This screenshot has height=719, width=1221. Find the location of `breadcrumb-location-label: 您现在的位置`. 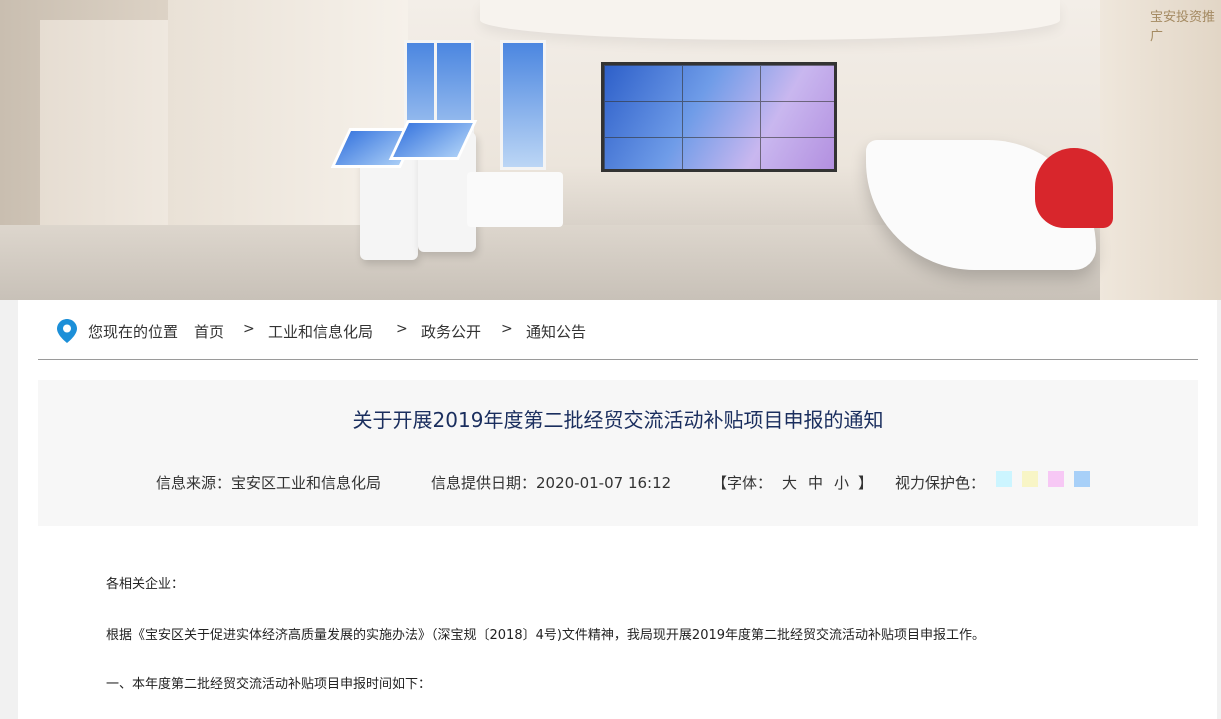

breadcrumb-location-label: 您现在的位置 is located at coordinates (133, 332).